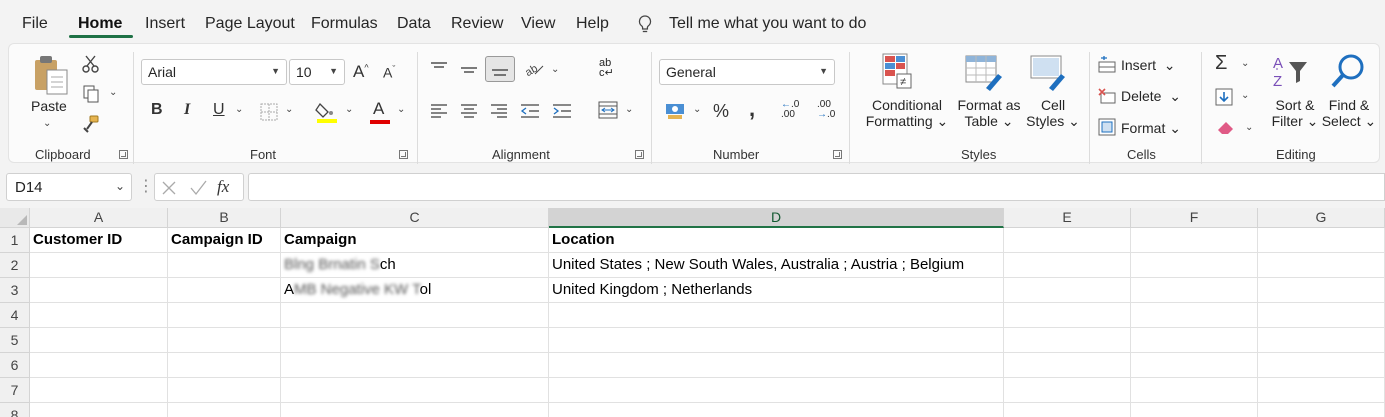  Describe the element at coordinates (1194, 390) in the screenshot. I see `cell-f7` at that location.